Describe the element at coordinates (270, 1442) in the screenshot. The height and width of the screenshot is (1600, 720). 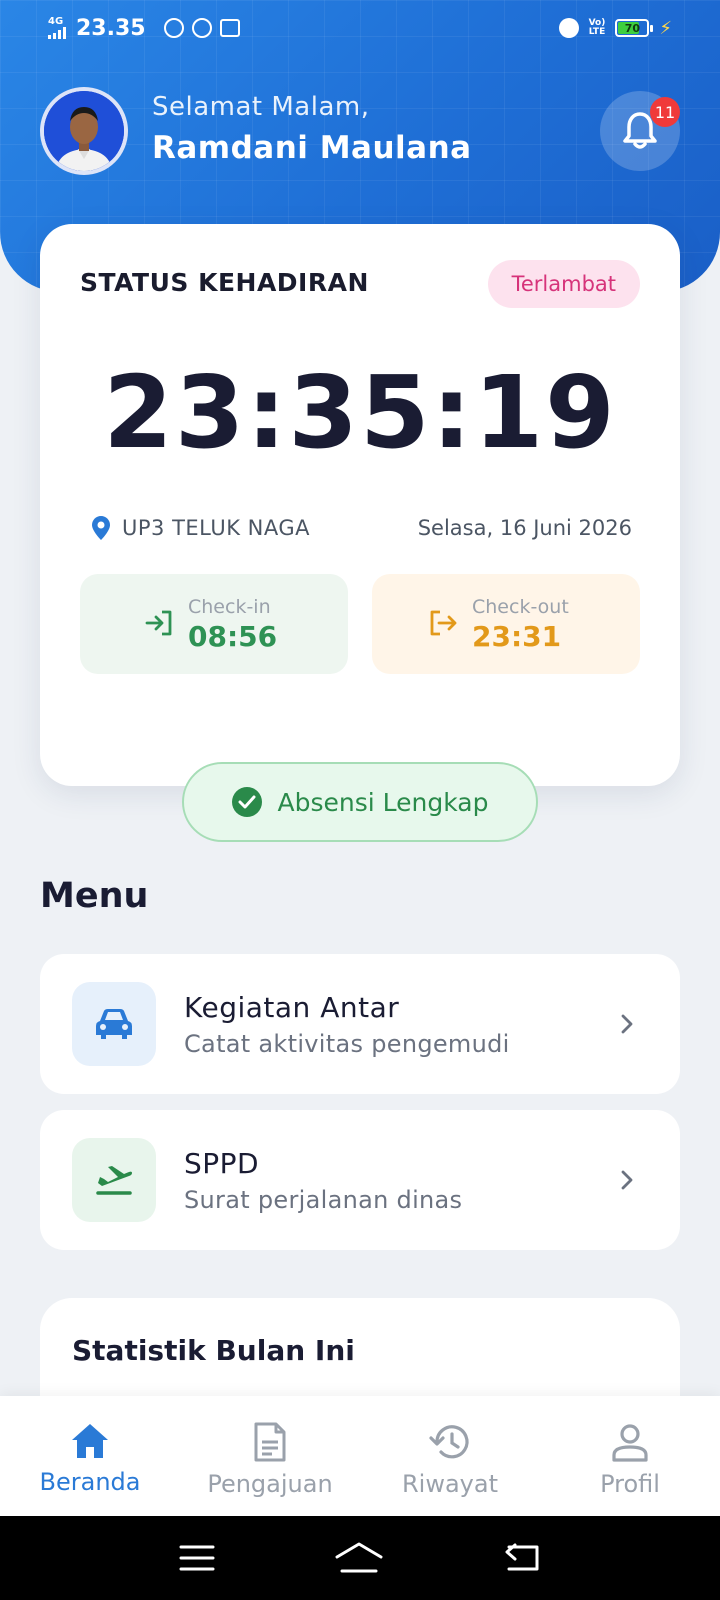
I see `document-icon` at that location.